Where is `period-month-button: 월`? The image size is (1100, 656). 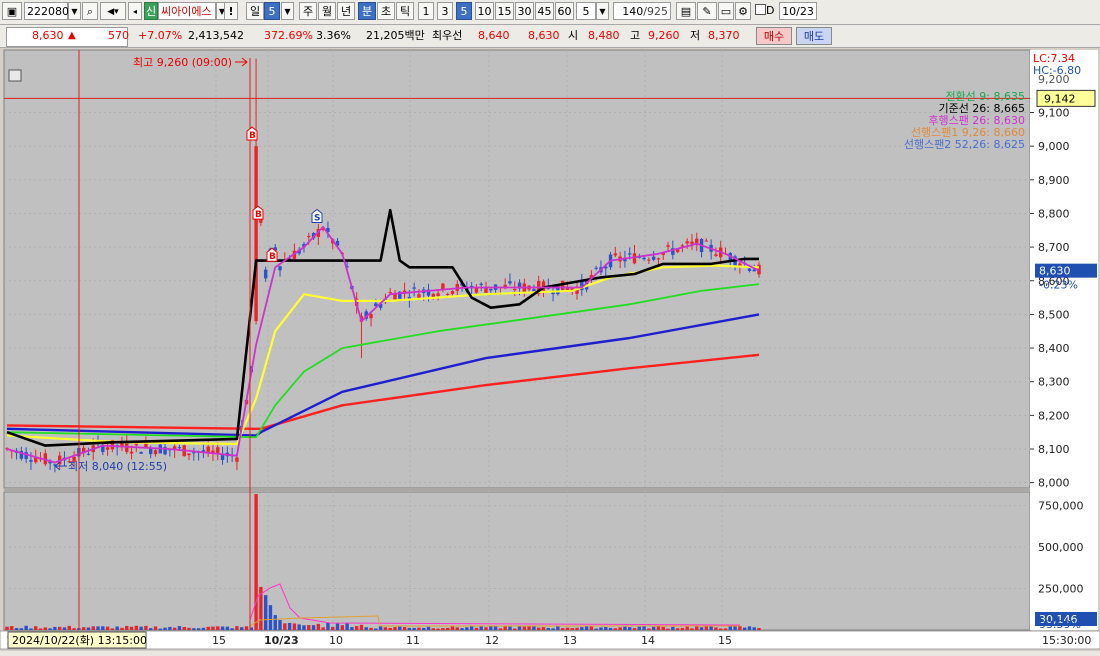 period-month-button: 월 is located at coordinates (327, 11).